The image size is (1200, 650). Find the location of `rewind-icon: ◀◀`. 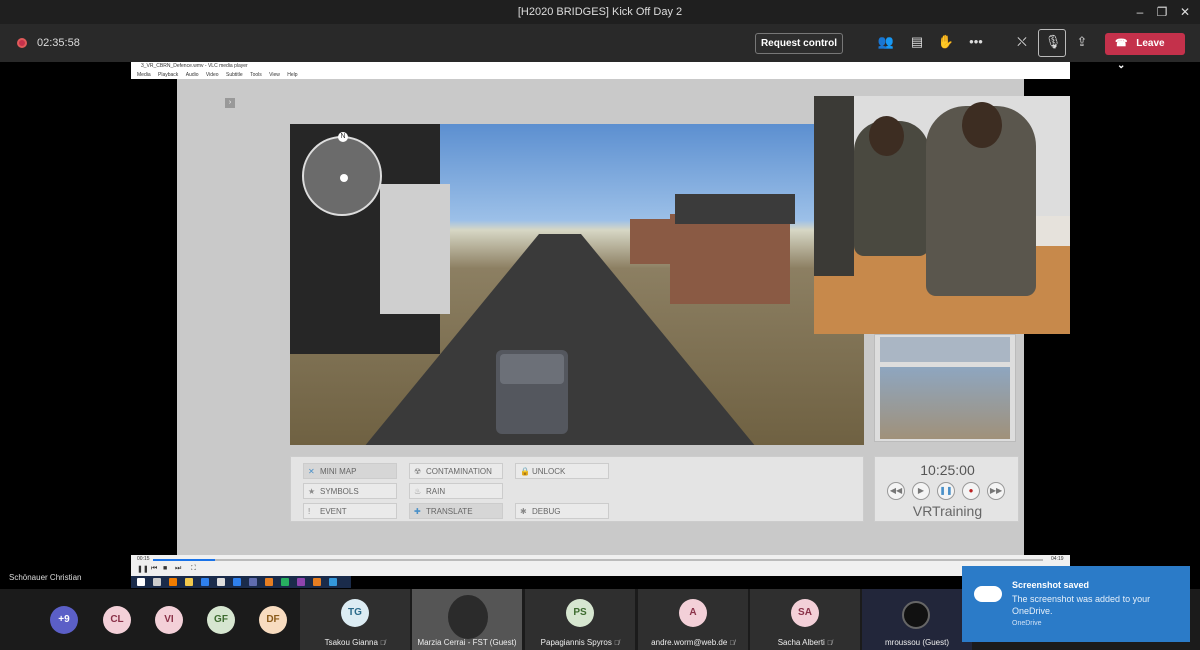

rewind-icon: ◀◀ is located at coordinates (896, 491).